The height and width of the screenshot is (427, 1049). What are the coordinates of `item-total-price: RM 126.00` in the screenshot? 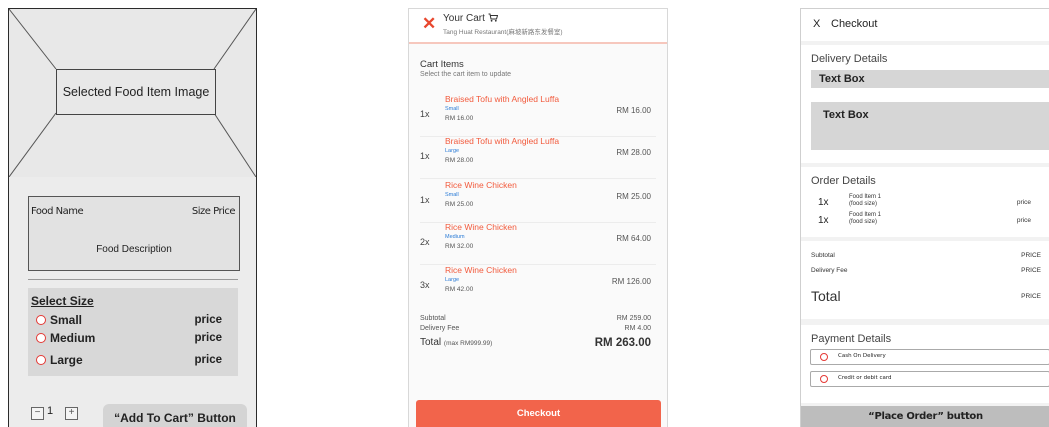 It's located at (631, 281).